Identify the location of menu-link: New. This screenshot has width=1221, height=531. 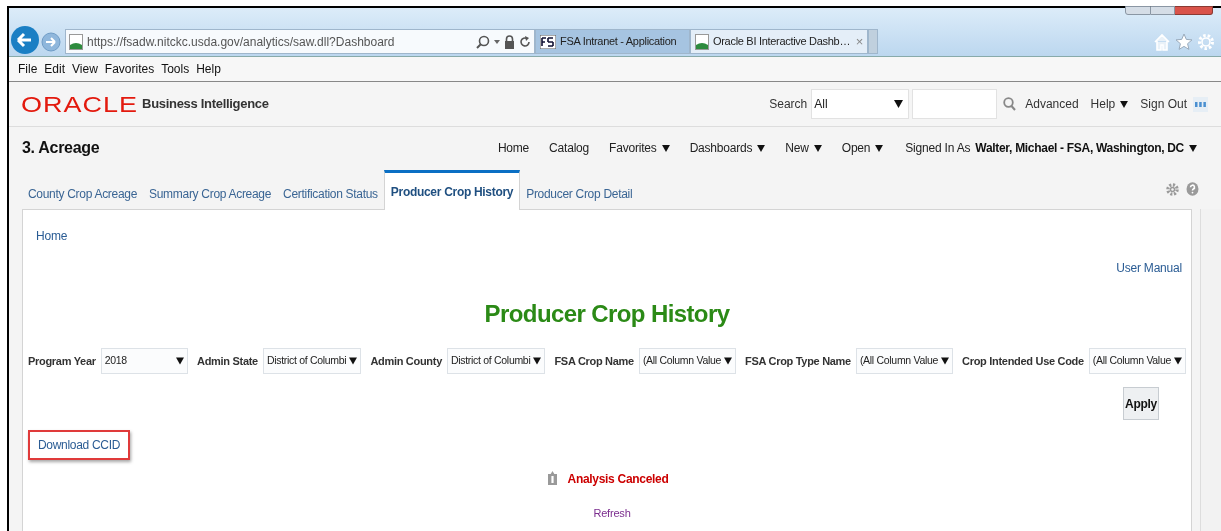
(803, 148).